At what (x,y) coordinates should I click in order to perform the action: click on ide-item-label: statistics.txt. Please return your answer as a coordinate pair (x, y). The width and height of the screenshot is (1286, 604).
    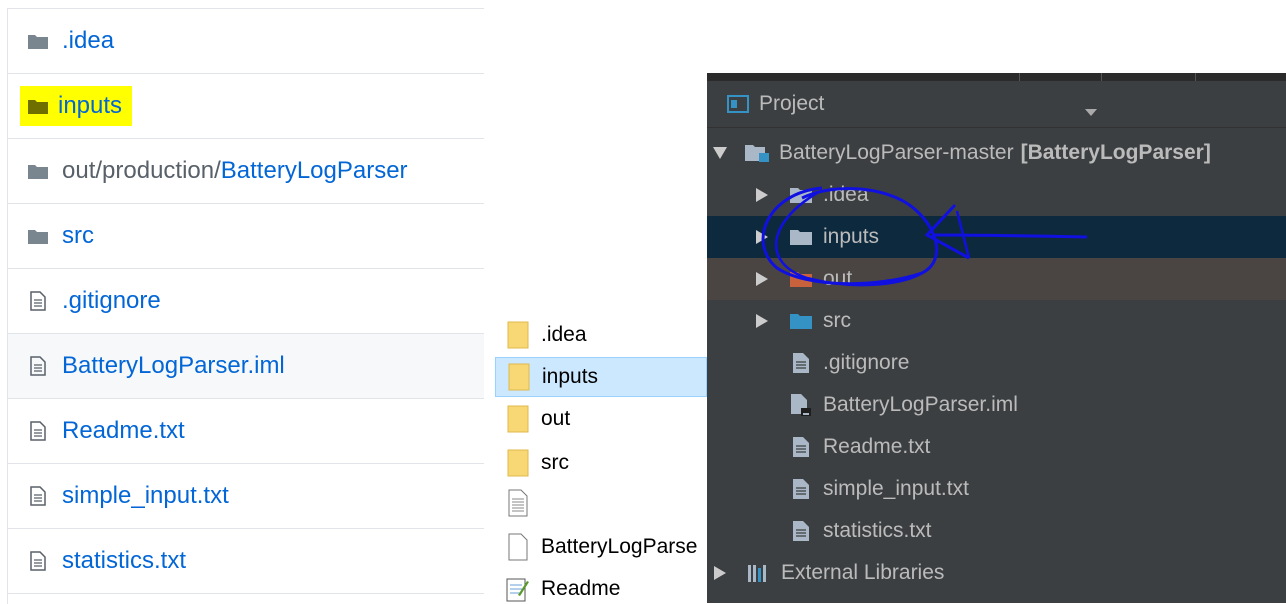
    Looking at the image, I should click on (877, 531).